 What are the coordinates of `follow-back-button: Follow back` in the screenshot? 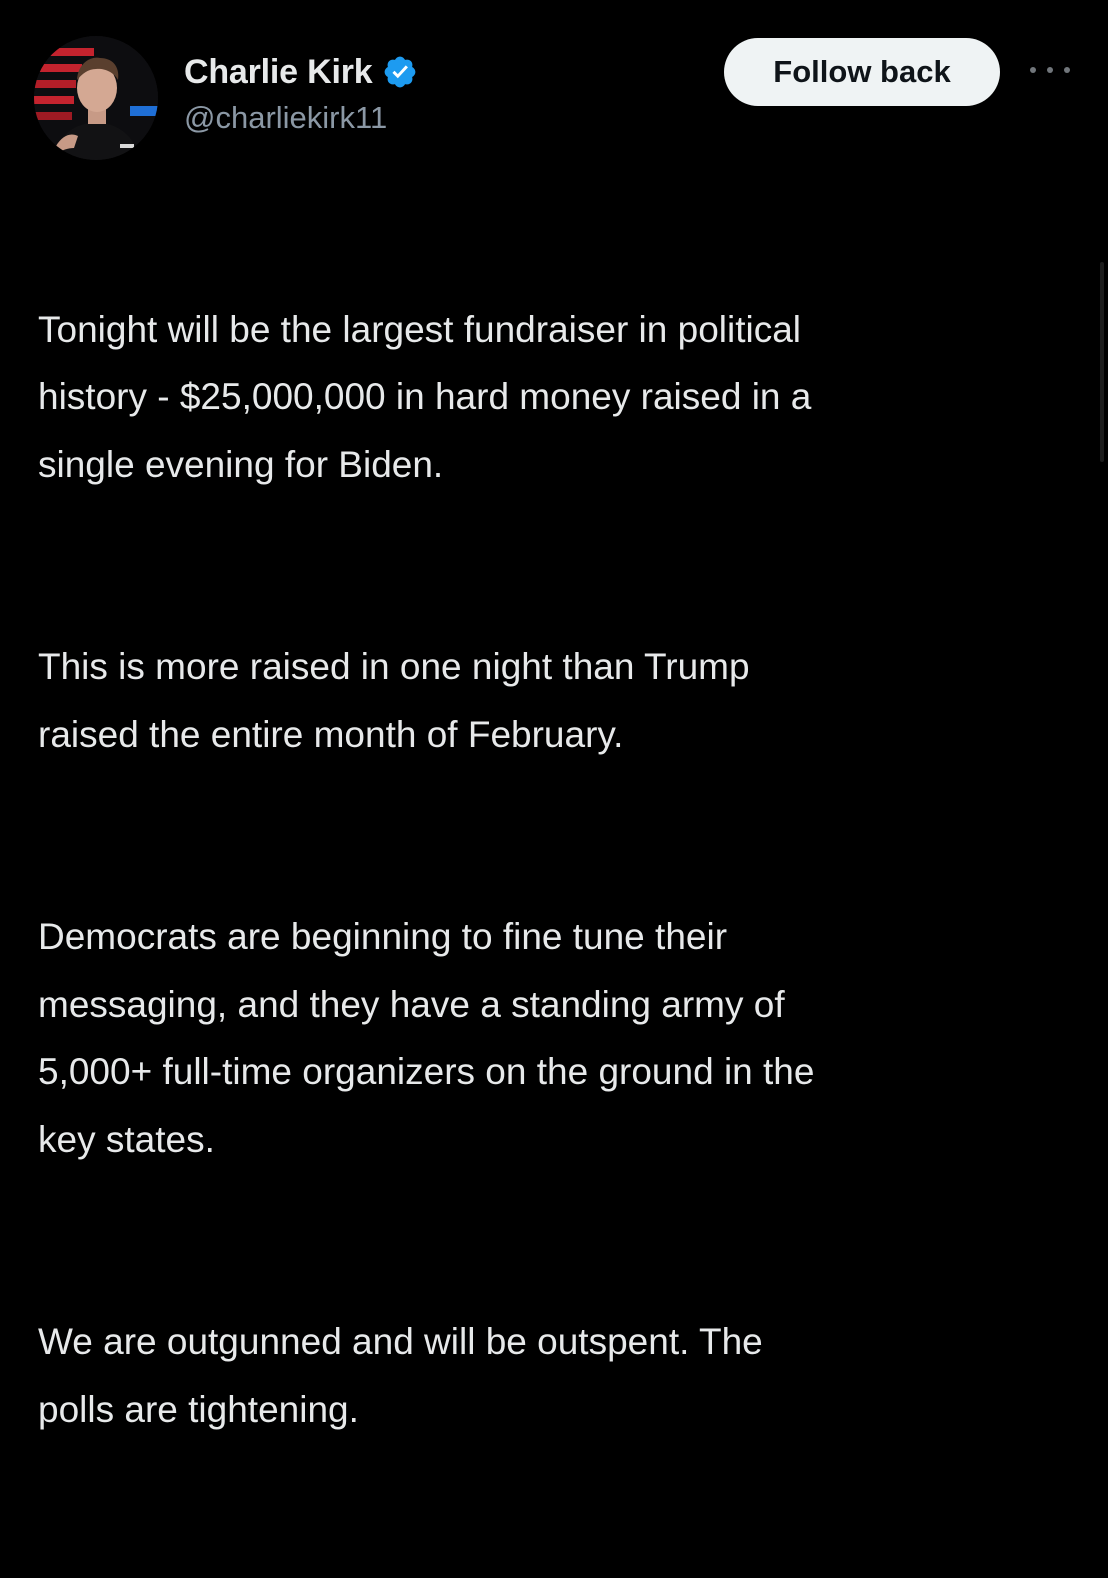 It's located at (862, 72).